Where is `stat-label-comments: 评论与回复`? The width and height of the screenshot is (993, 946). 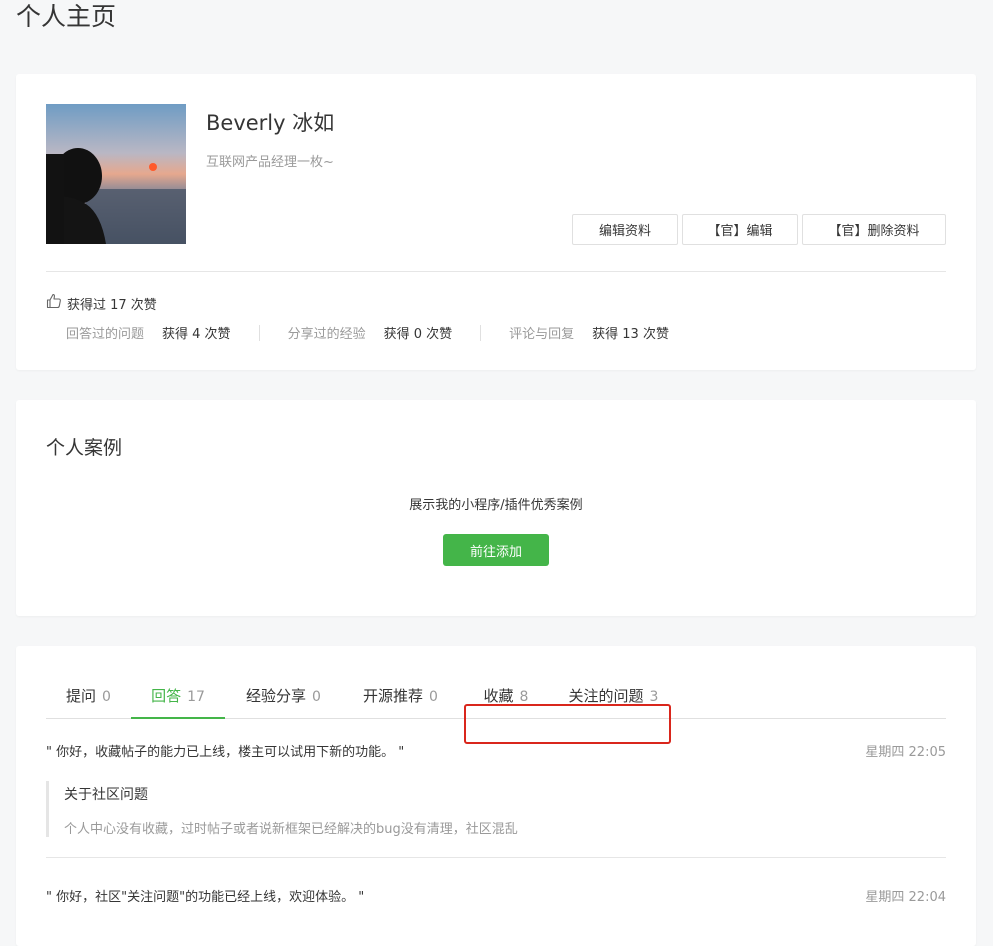
stat-label-comments: 评论与回复 is located at coordinates (542, 334).